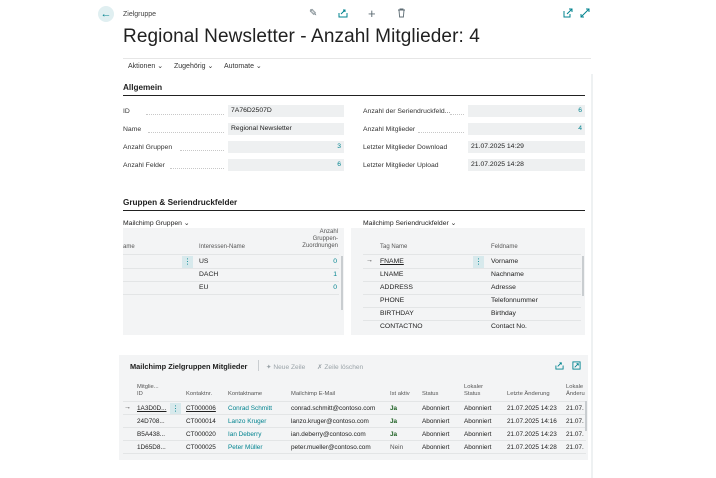  What do you see at coordinates (526, 147) in the screenshot?
I see `field-last-download: 21.07.2025 14:29` at bounding box center [526, 147].